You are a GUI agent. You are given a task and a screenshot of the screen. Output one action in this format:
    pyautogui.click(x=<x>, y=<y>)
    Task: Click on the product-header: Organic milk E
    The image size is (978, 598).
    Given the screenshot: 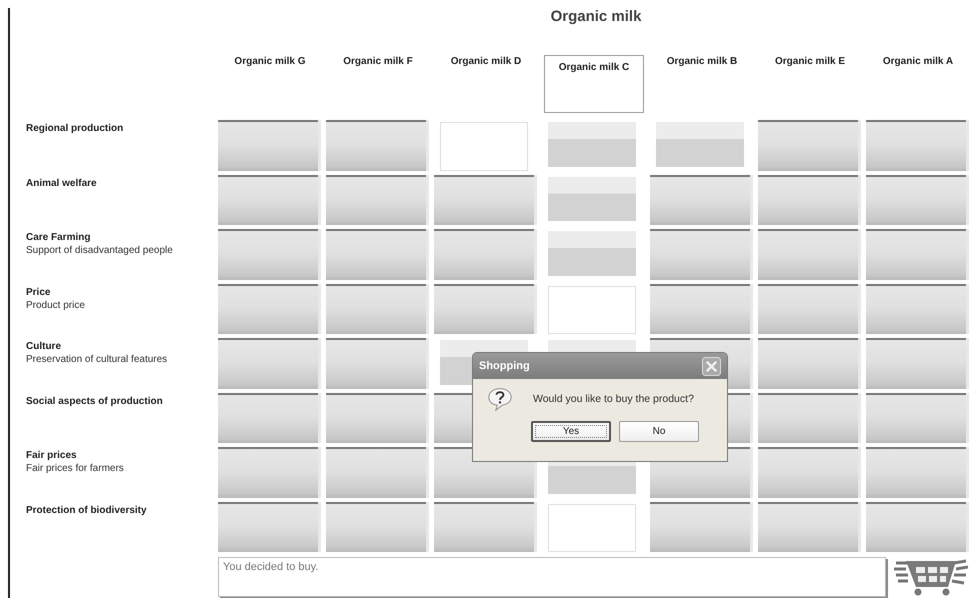 What is the action you would take?
    pyautogui.click(x=810, y=62)
    